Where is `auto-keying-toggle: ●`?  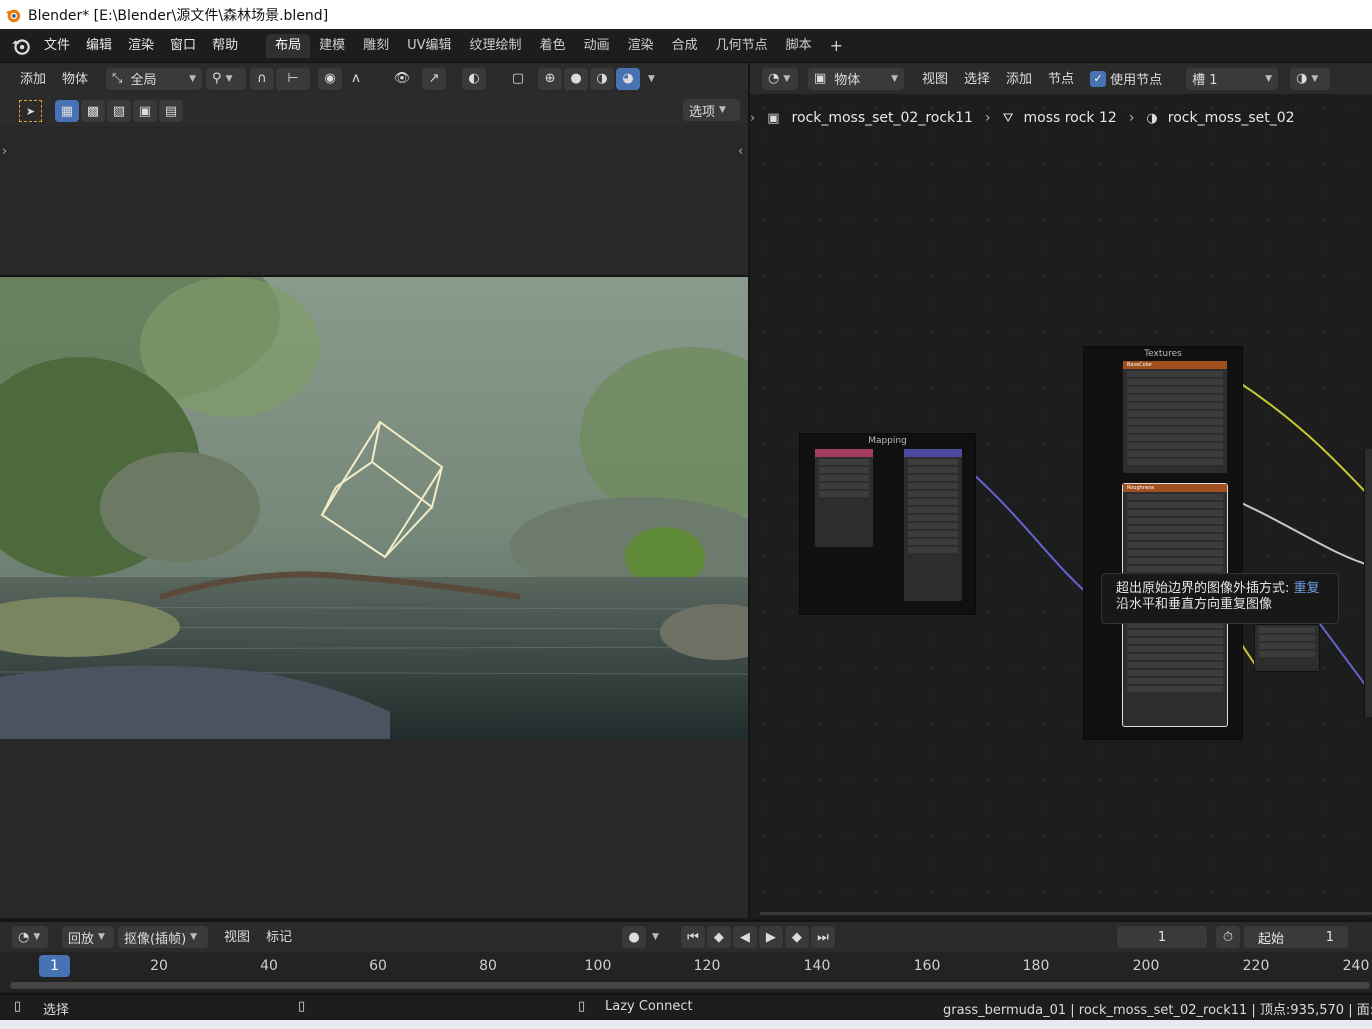 auto-keying-toggle: ● is located at coordinates (634, 937).